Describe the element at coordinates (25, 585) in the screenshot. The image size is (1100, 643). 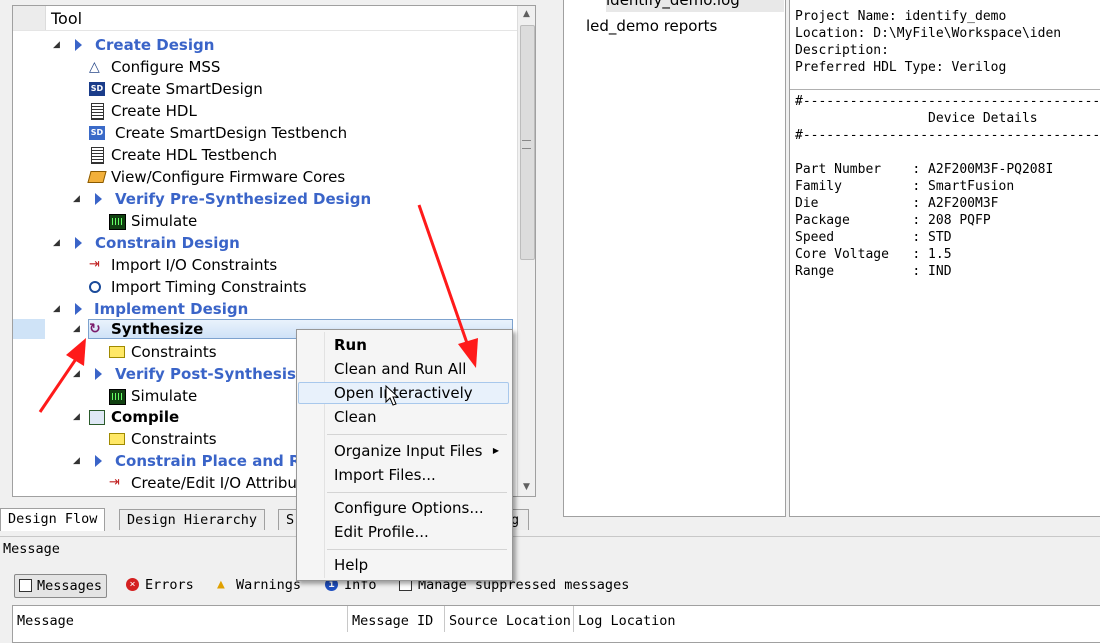
I see `messages-icon` at that location.